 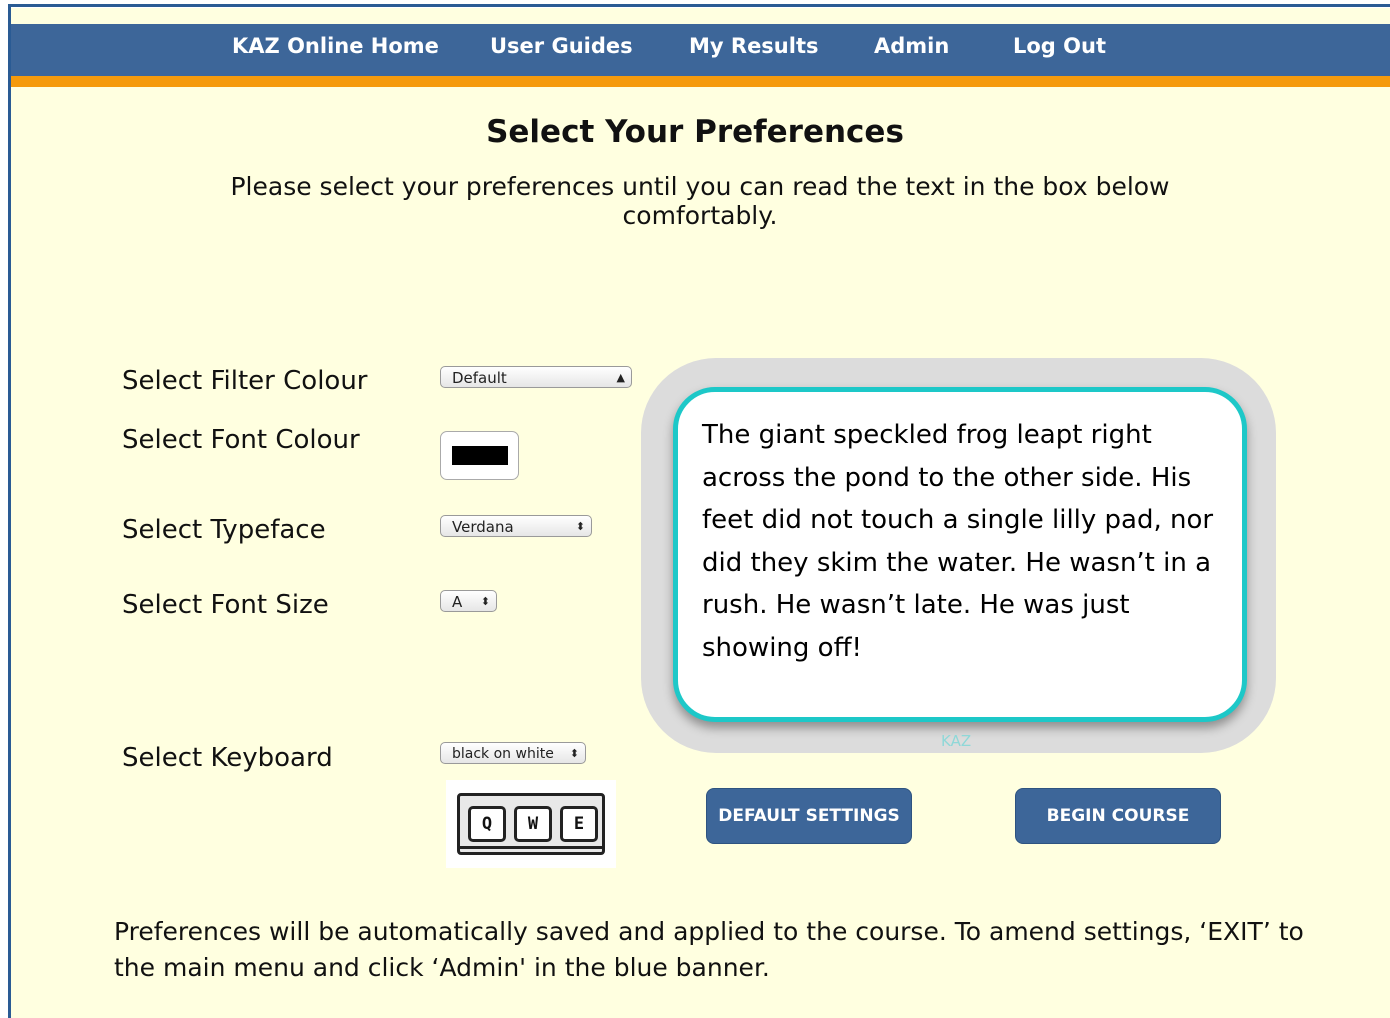 What do you see at coordinates (1059, 46) in the screenshot?
I see `nav-link-log-out: Log Out` at bounding box center [1059, 46].